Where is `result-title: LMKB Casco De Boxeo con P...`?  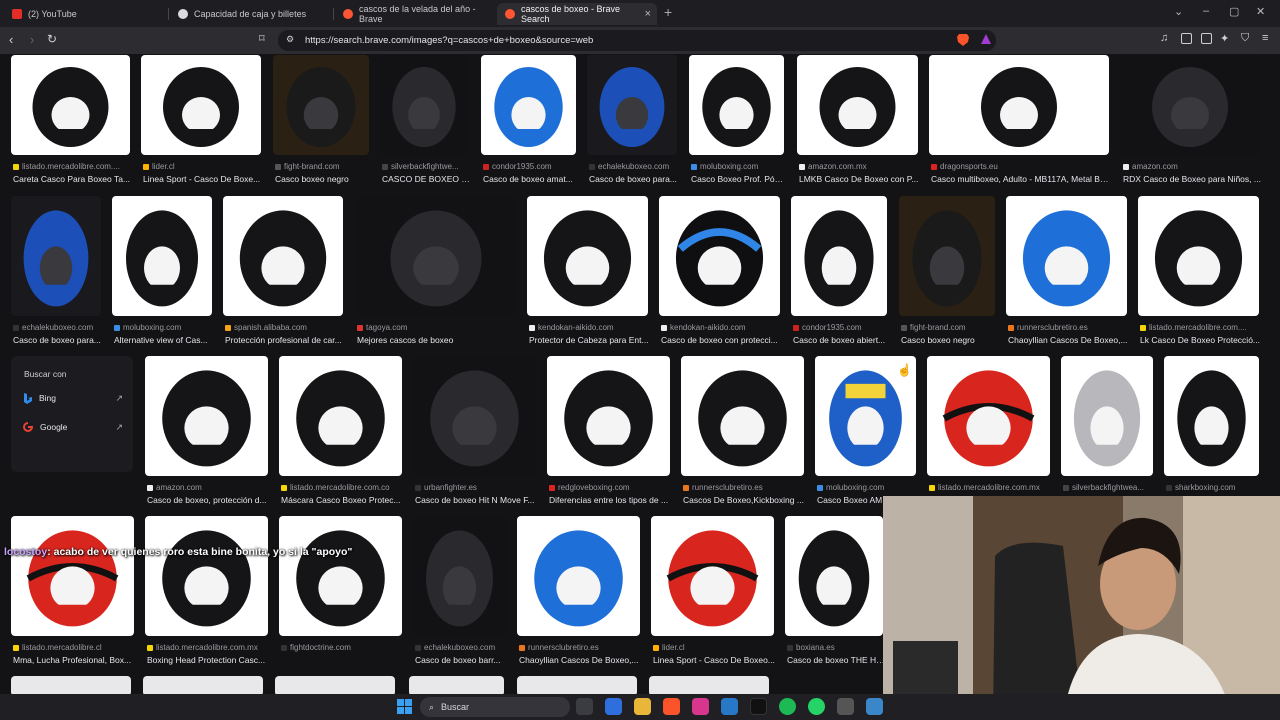
result-title: LMKB Casco De Boxeo con P... is located at coordinates (859, 179).